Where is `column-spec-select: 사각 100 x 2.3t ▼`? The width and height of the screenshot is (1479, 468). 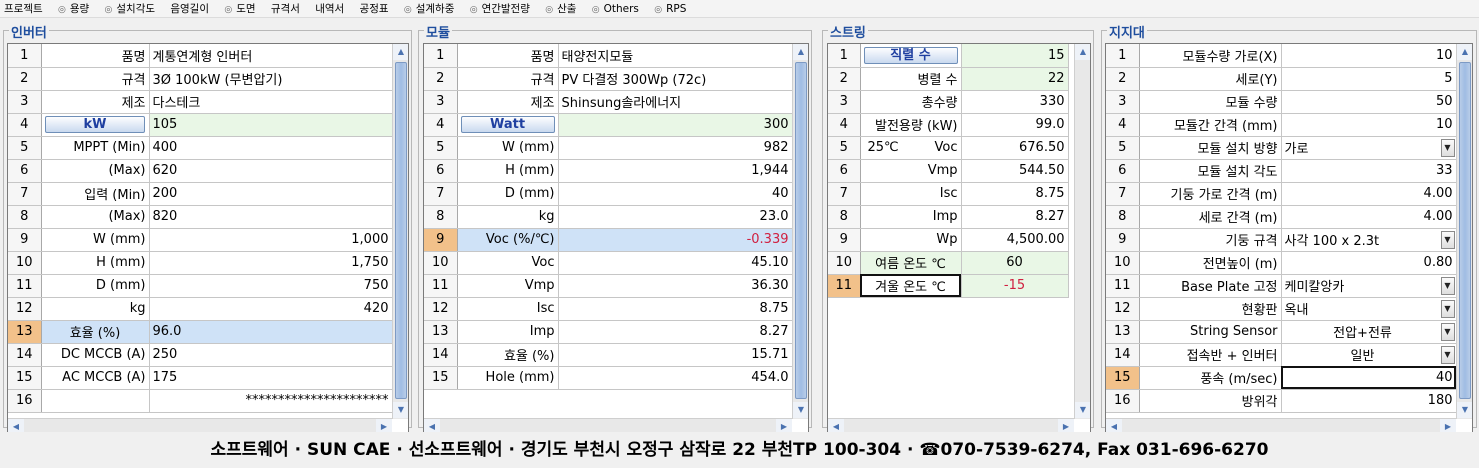
column-spec-select: 사각 100 x 2.3t ▼ is located at coordinates (1369, 240).